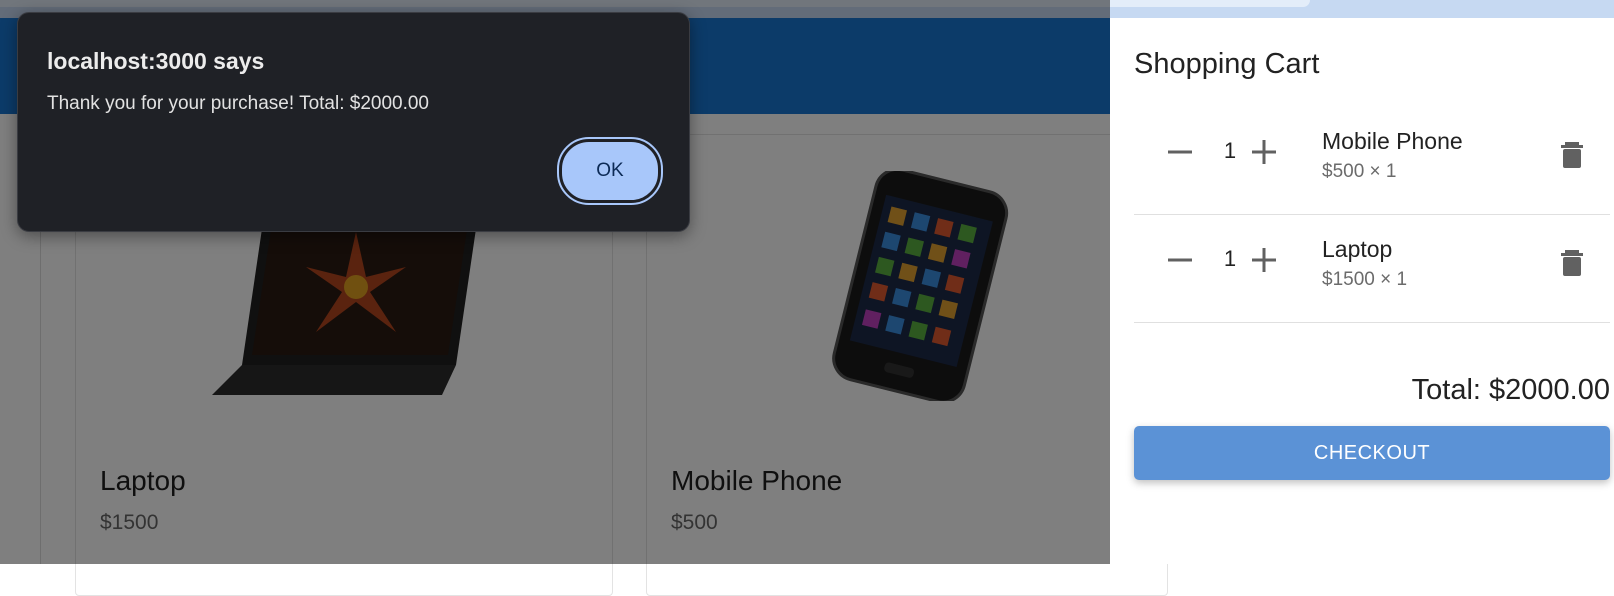 This screenshot has height=596, width=1614. Describe the element at coordinates (1372, 268) in the screenshot. I see `cart-item-laptop: 1 Laptop $1500 × 1` at that location.